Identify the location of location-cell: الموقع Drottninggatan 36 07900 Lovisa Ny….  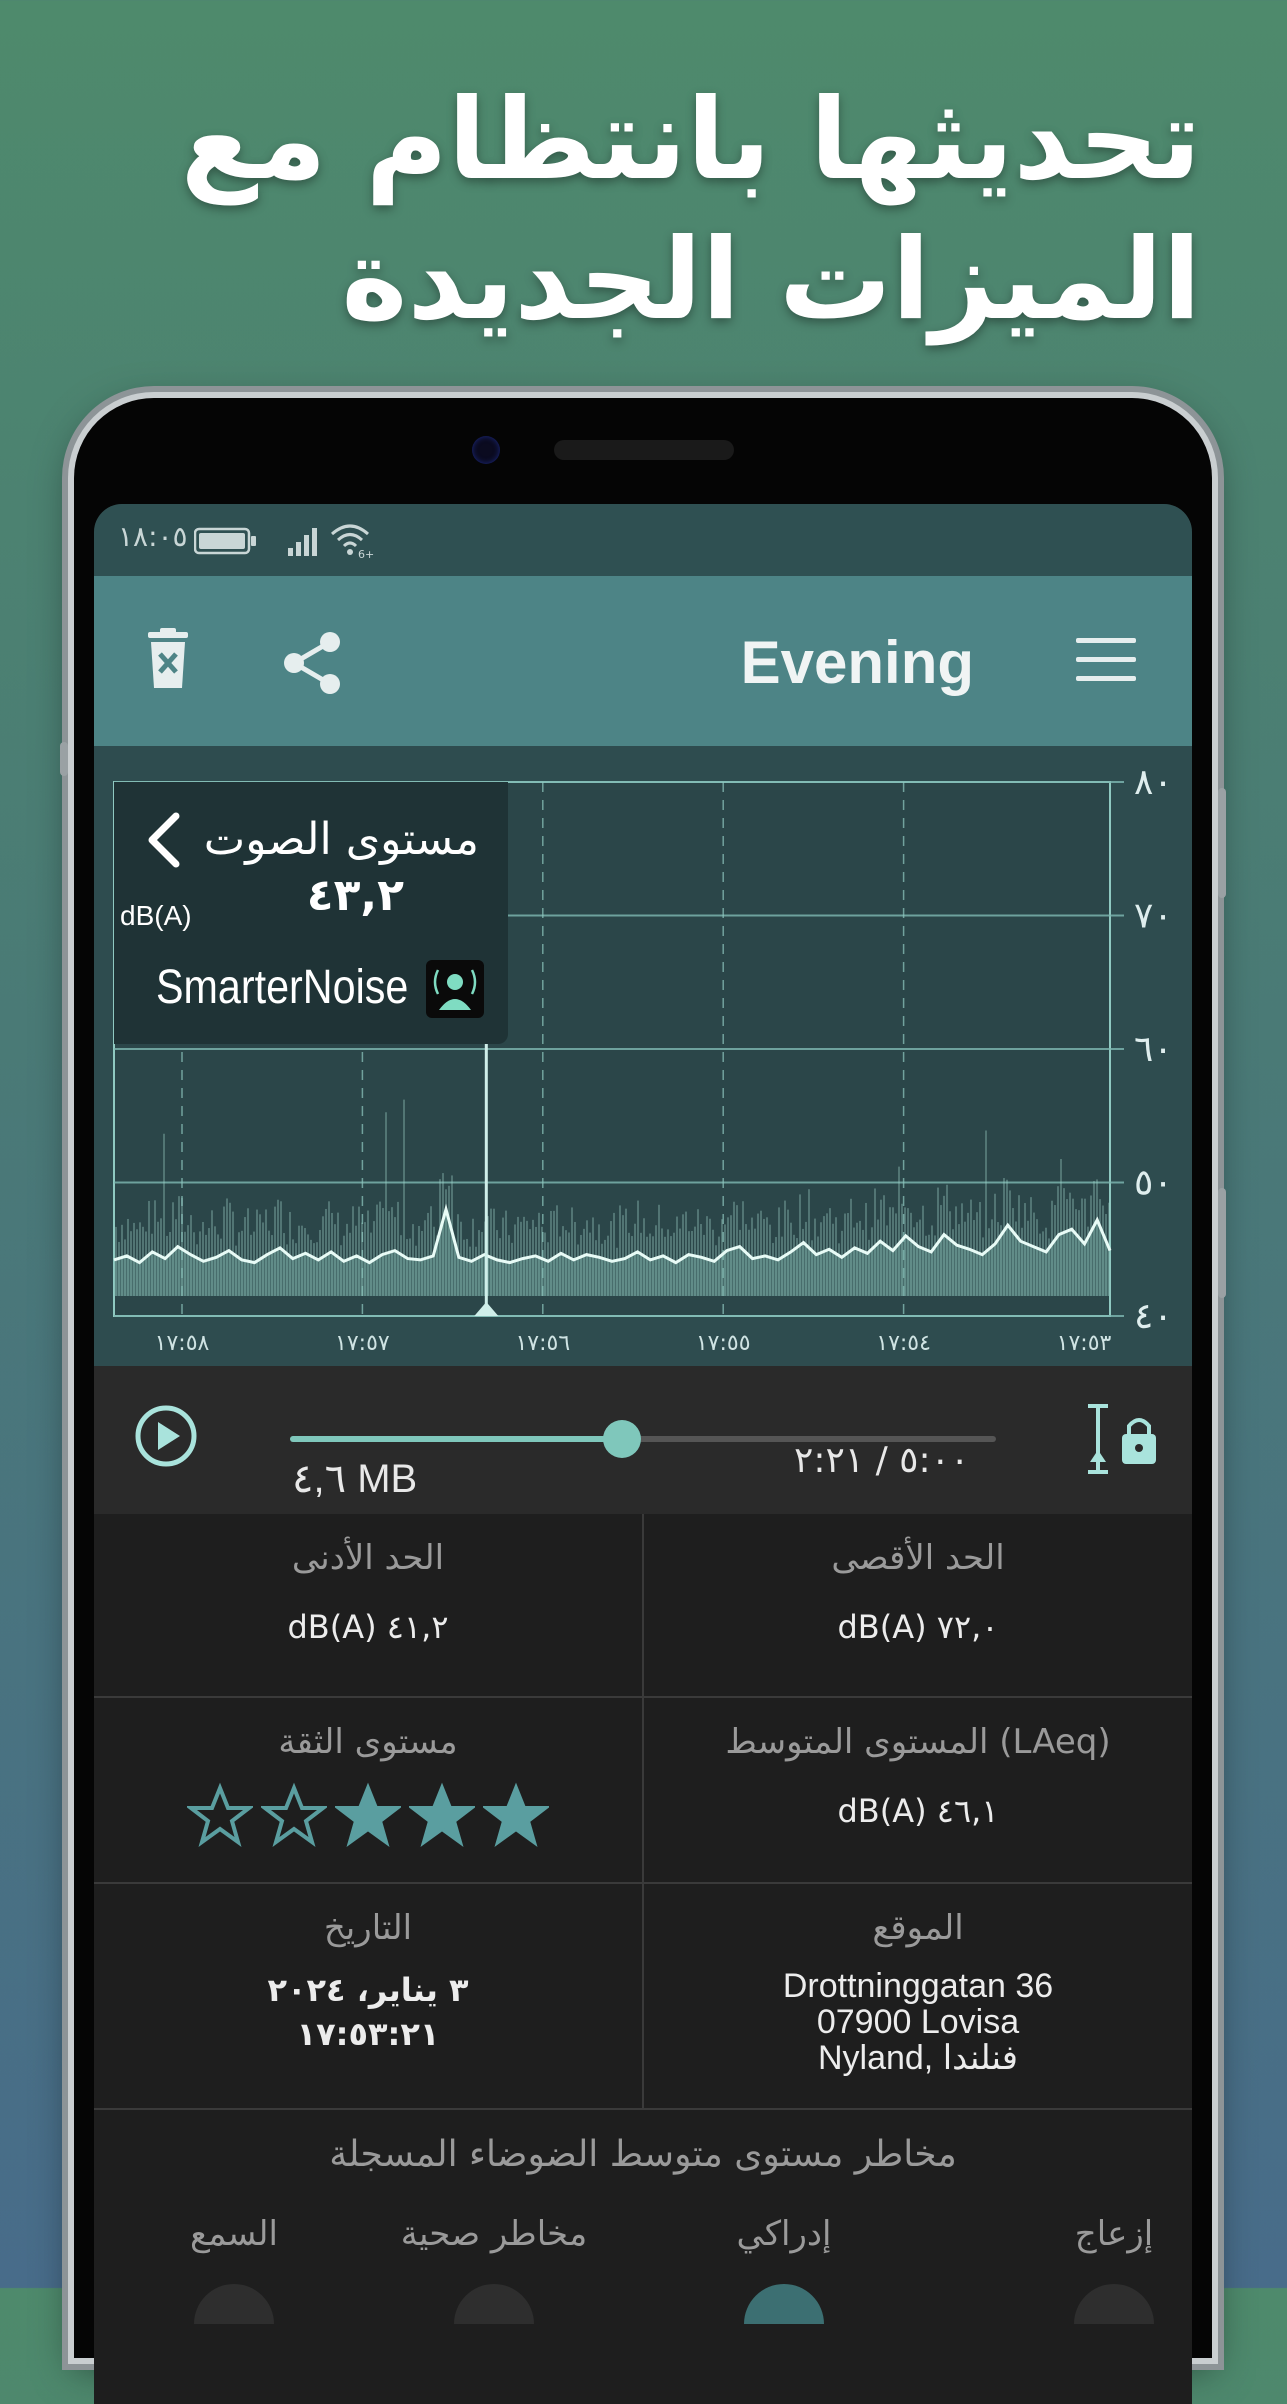
(918, 1992).